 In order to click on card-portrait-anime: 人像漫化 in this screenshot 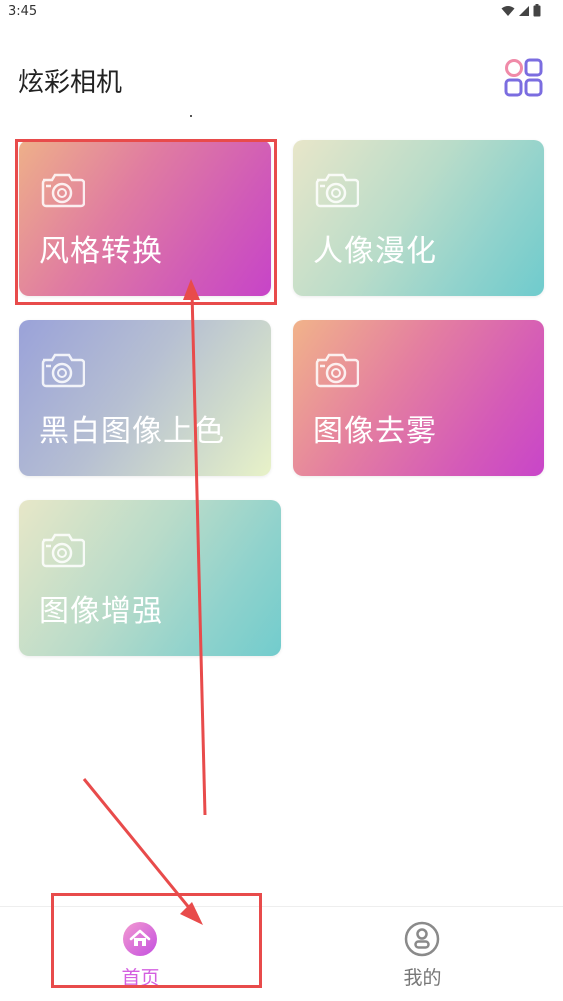, I will do `click(418, 218)`.